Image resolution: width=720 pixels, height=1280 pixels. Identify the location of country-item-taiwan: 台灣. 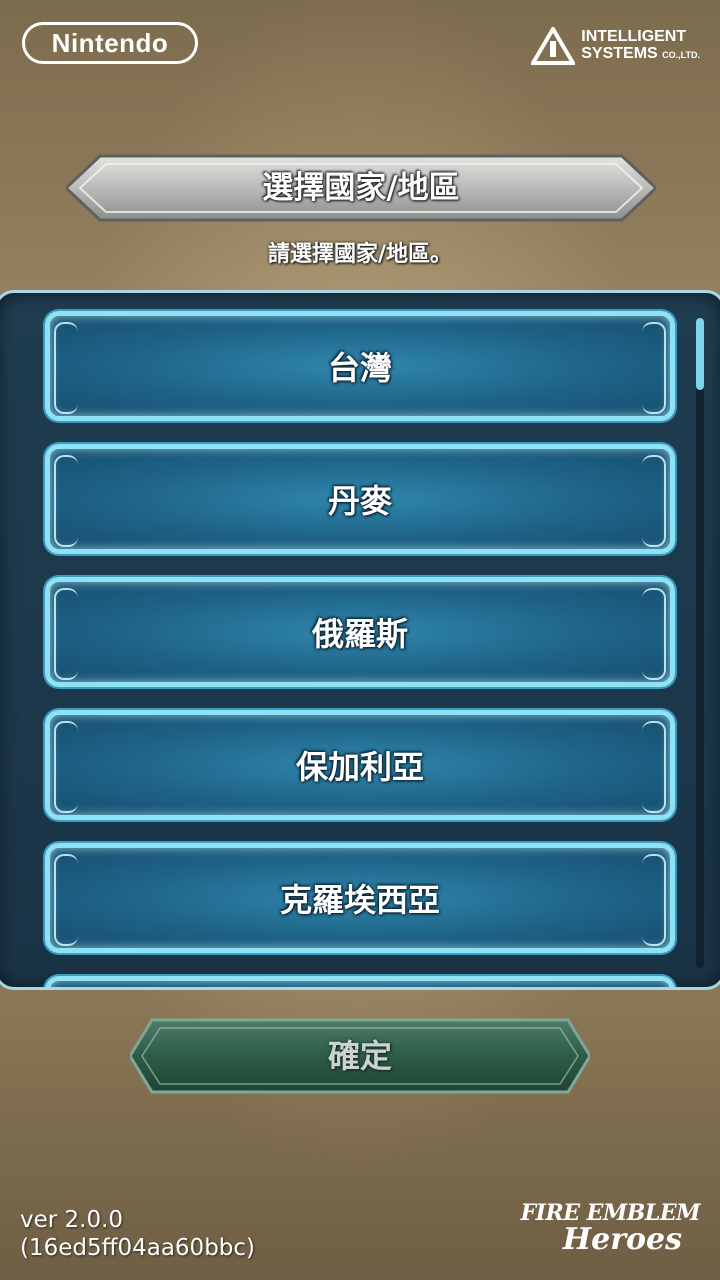
(360, 366).